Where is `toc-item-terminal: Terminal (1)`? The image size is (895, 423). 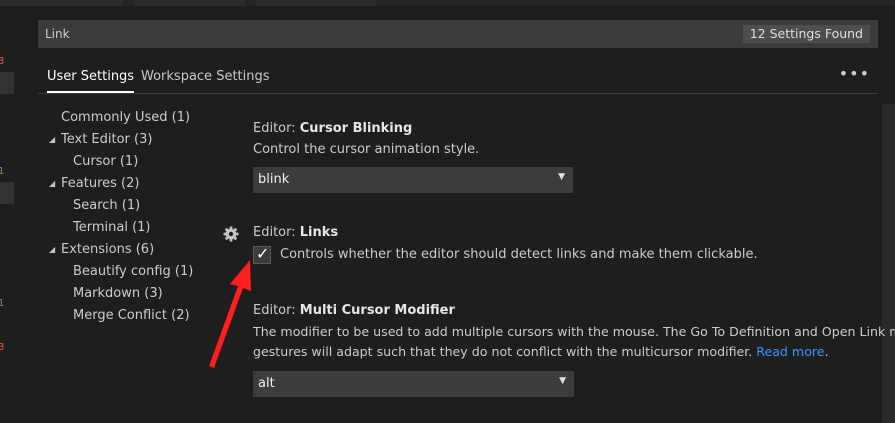 toc-item-terminal: Terminal (1) is located at coordinates (112, 228).